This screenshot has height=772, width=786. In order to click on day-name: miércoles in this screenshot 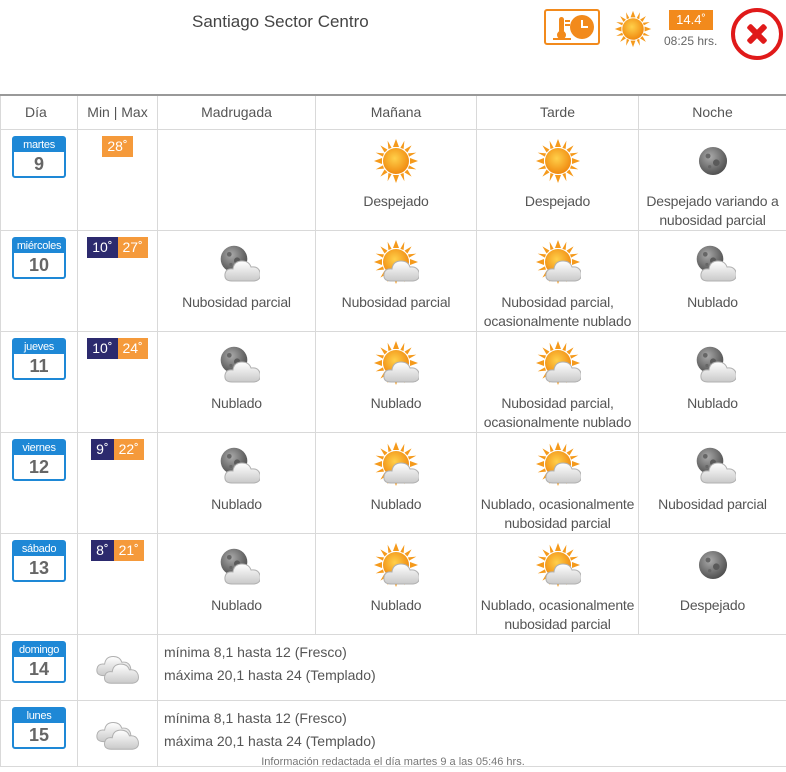, I will do `click(39, 245)`.